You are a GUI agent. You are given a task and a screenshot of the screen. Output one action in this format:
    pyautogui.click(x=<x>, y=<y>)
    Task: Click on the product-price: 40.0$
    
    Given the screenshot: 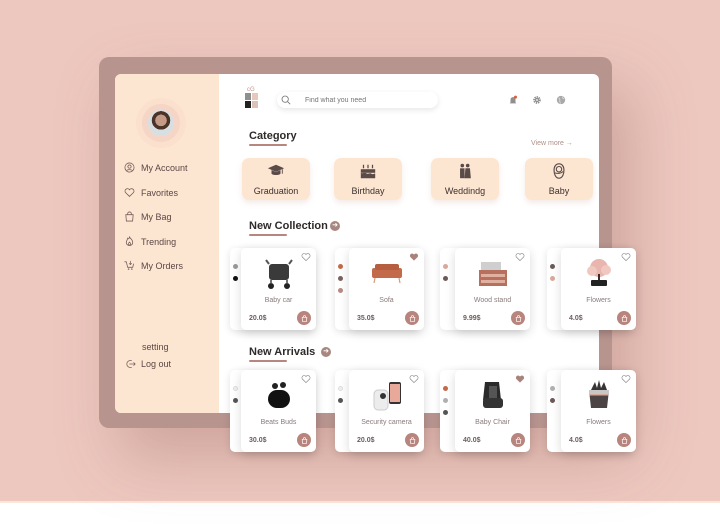 What is the action you would take?
    pyautogui.click(x=472, y=440)
    